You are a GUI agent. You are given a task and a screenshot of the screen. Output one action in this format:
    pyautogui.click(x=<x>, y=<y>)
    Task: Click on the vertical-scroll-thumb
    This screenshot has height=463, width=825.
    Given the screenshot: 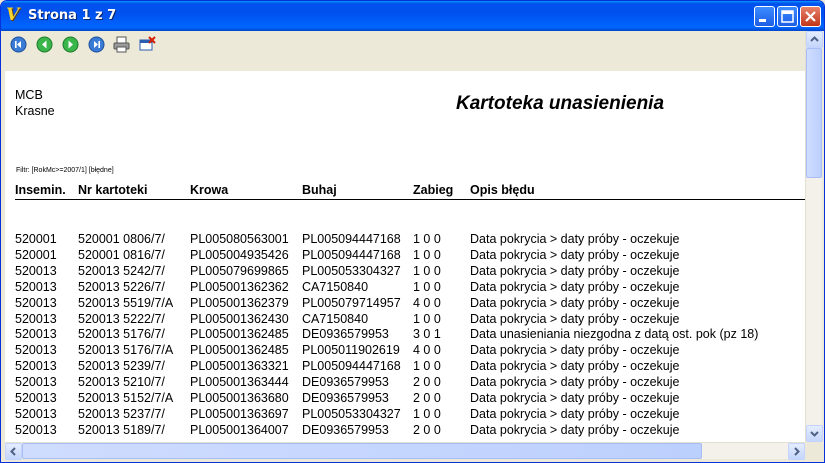 What is the action you would take?
    pyautogui.click(x=814, y=113)
    